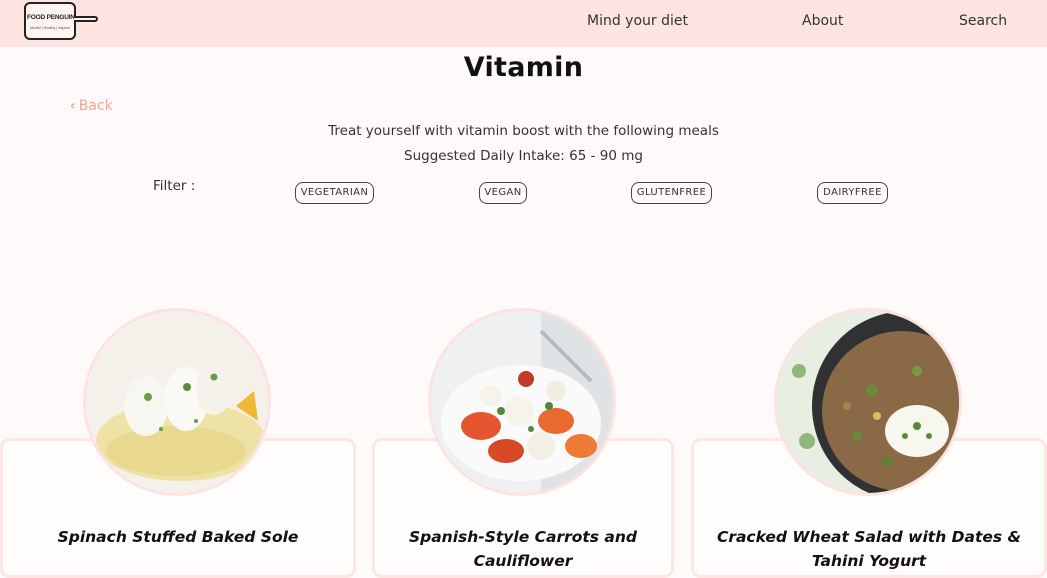  Describe the element at coordinates (523, 549) in the screenshot. I see `recipe-name: Spanish-Style Carrots and Cauliflower` at that location.